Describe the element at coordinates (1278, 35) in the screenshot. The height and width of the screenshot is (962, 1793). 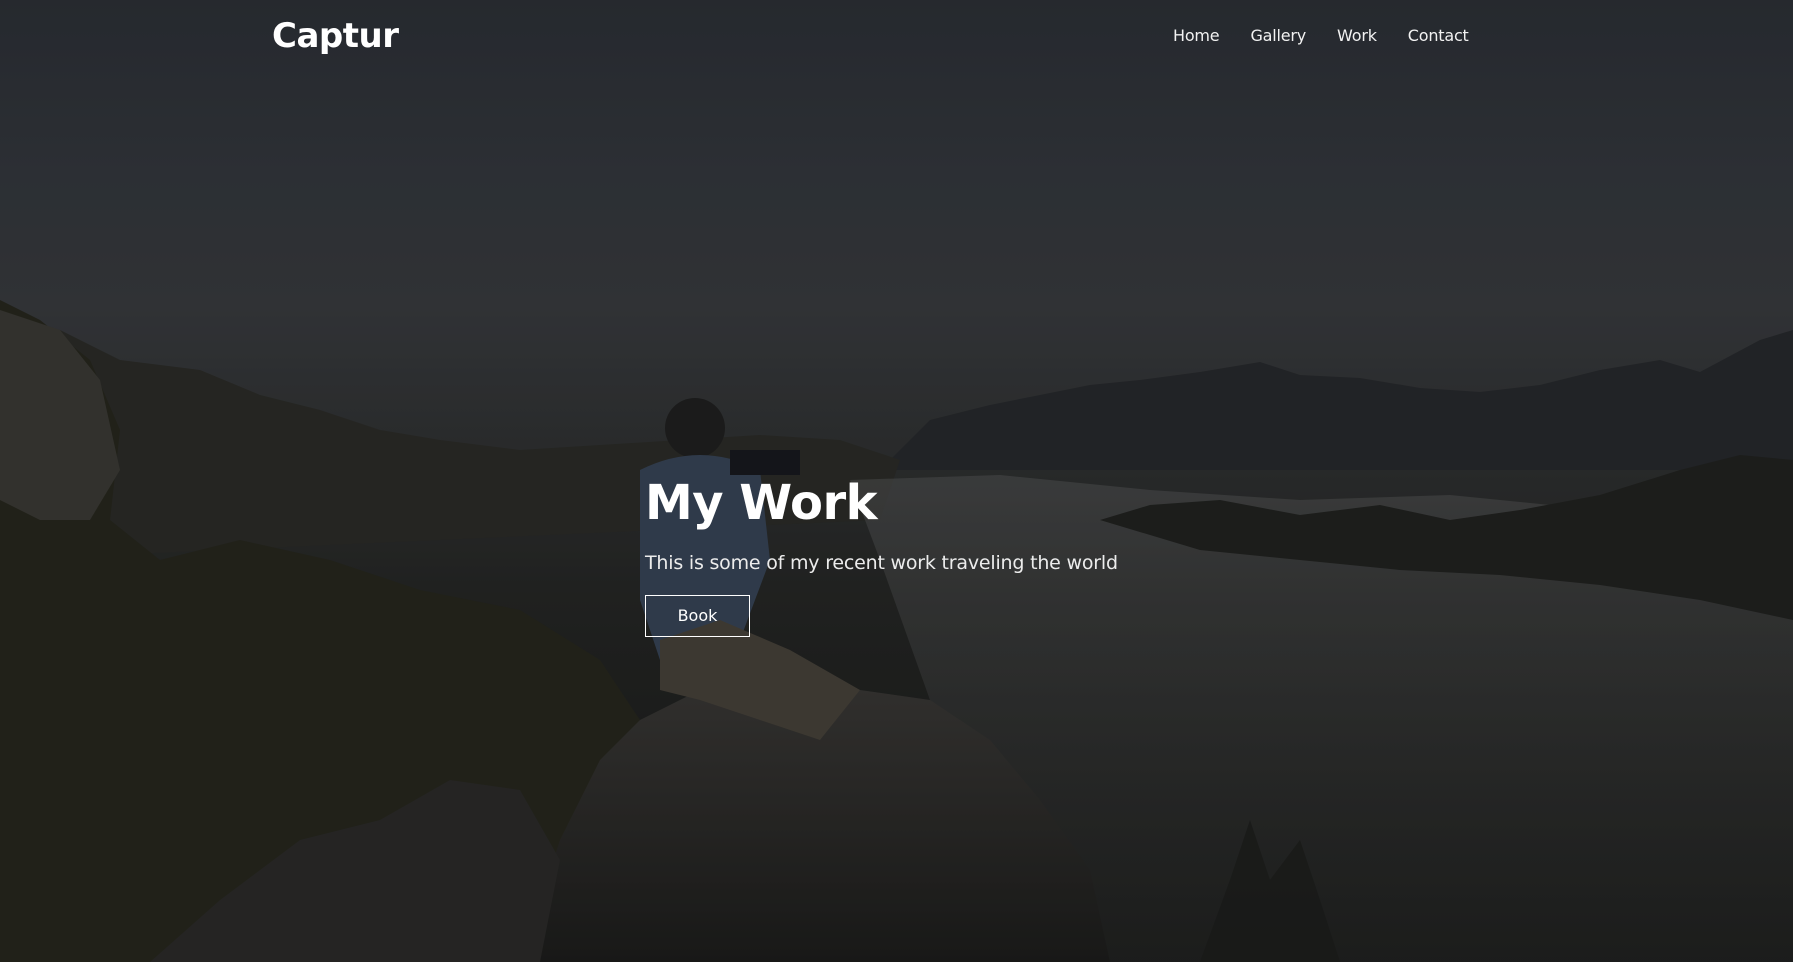
I see `nav-item-gallery: Gallery` at that location.